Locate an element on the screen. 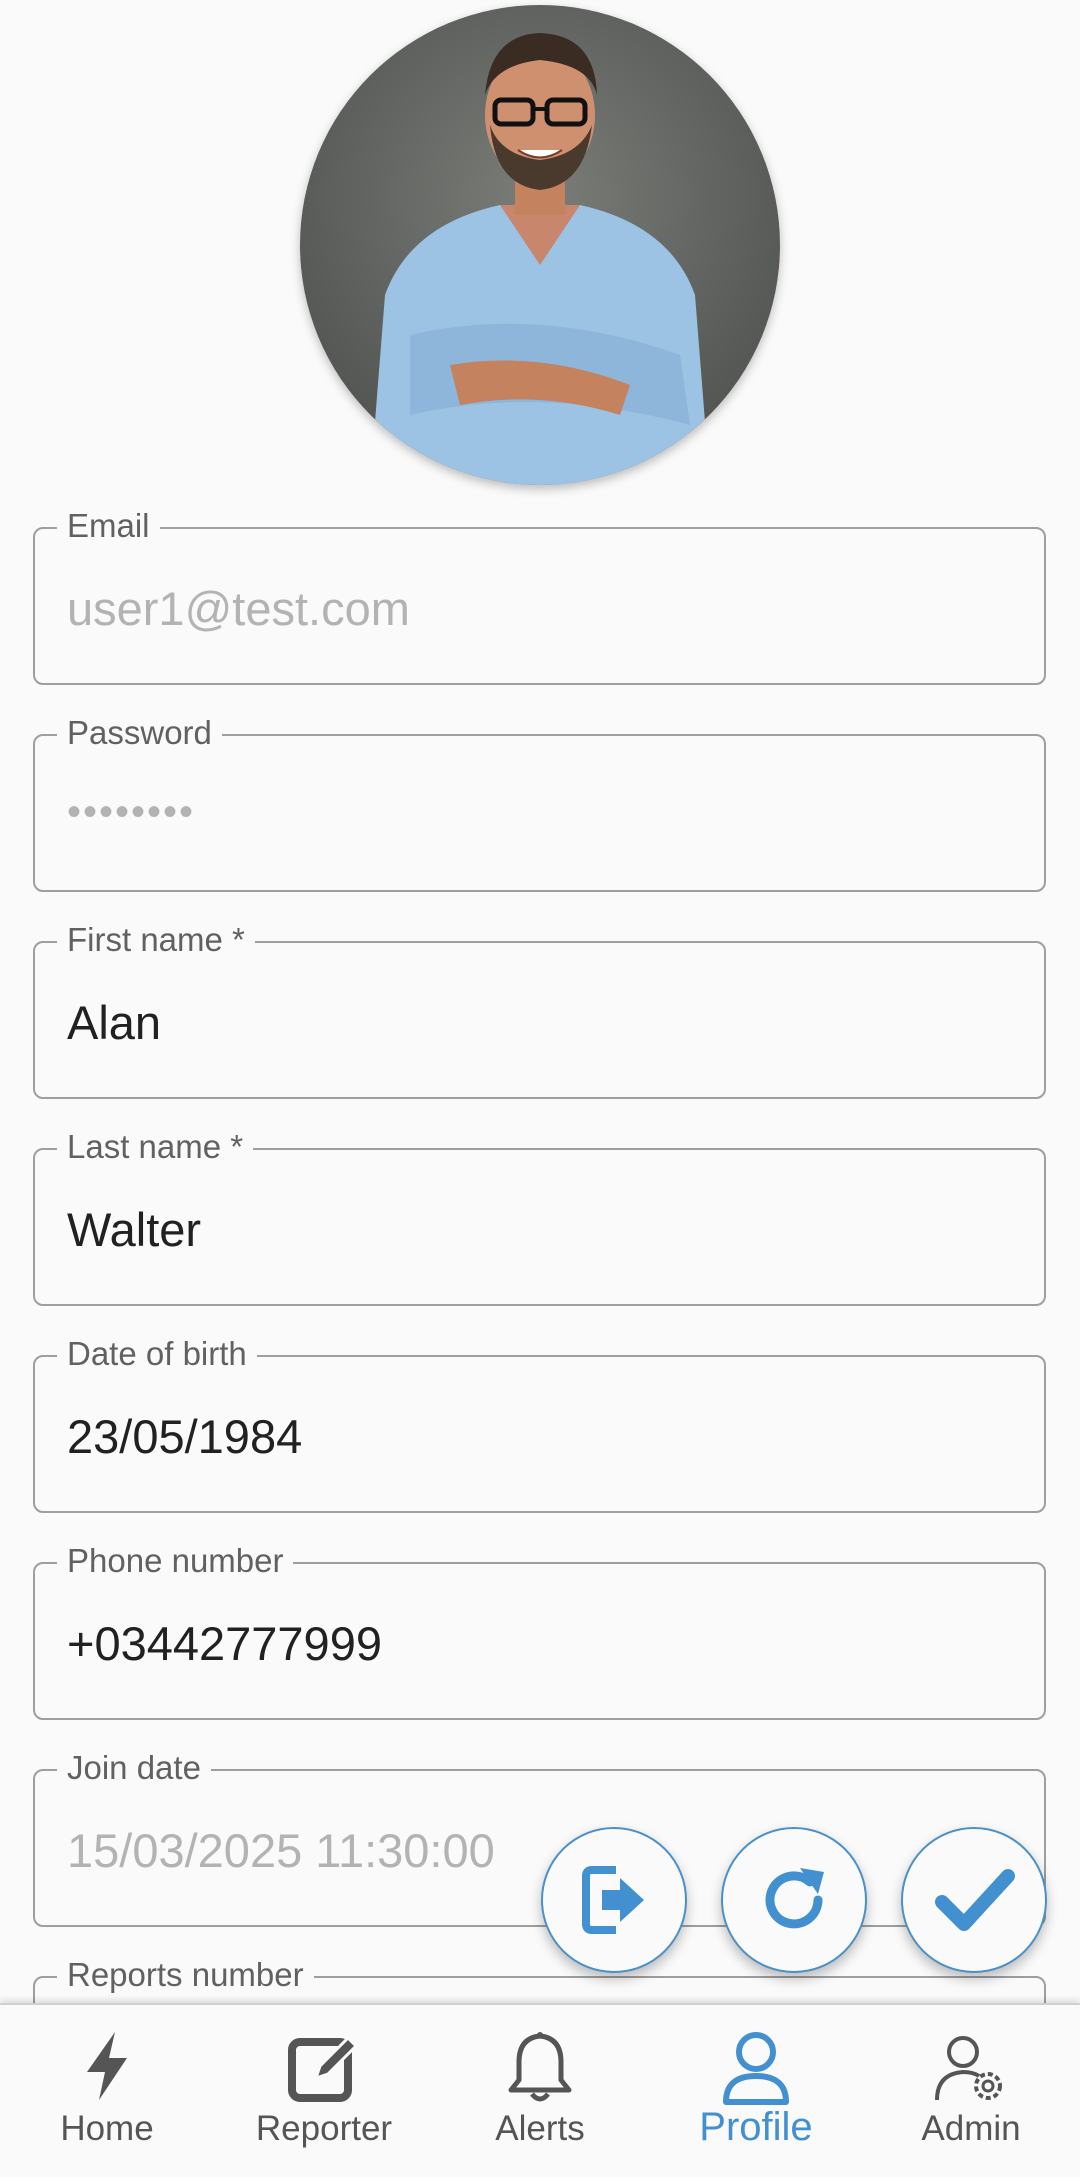 The width and height of the screenshot is (1080, 2177). date-of-birth-label: Date of birth is located at coordinates (157, 1354).